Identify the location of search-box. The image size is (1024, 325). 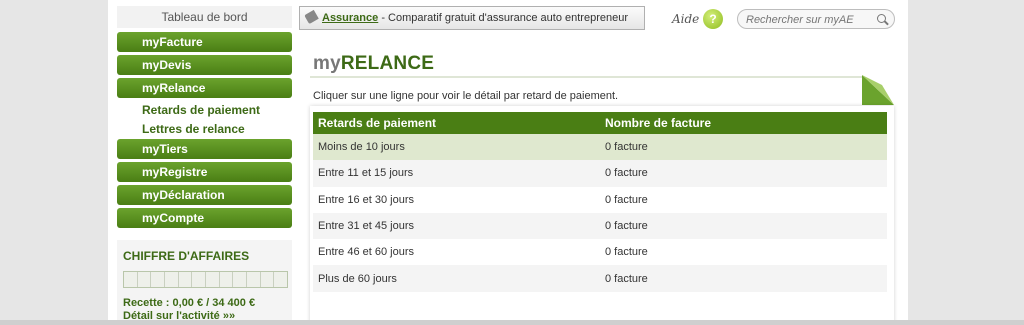
(816, 19).